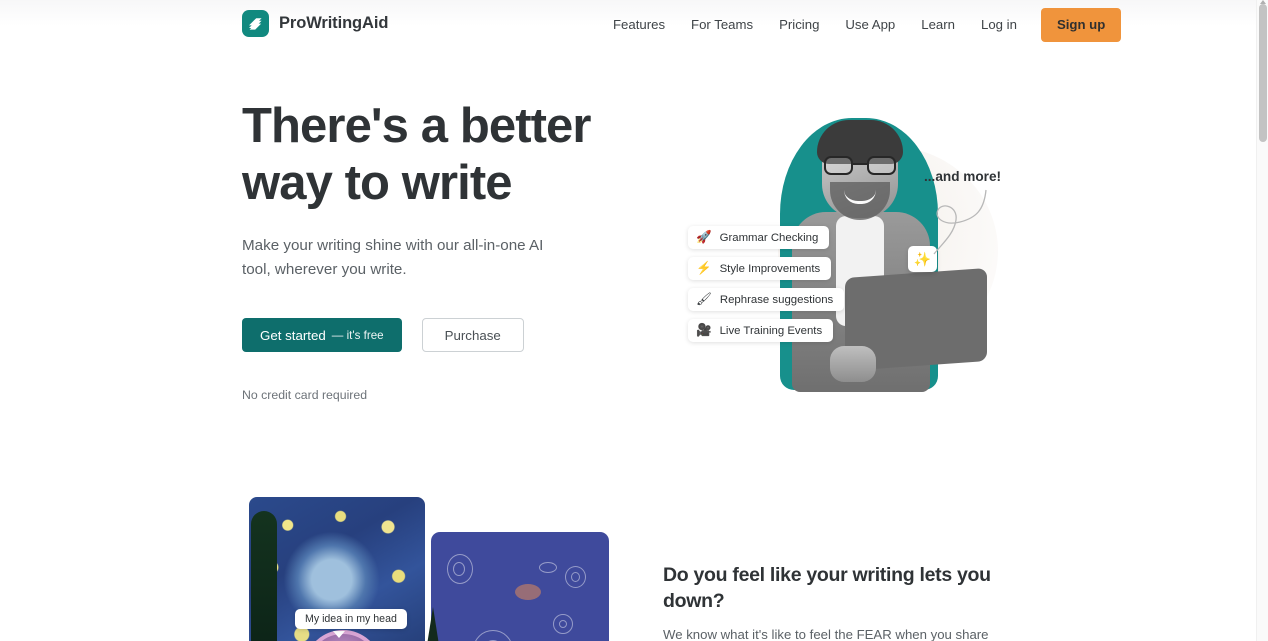 This screenshot has height=641, width=1268. Describe the element at coordinates (963, 176) in the screenshot. I see `and-more-label: ...and more!` at that location.